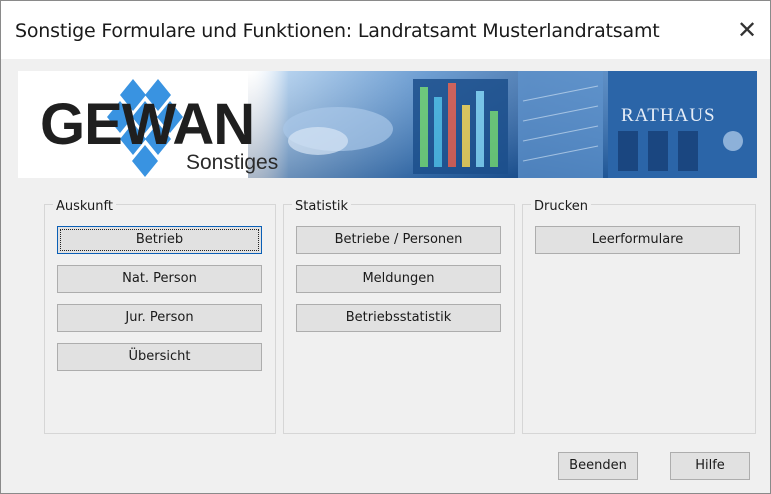  Describe the element at coordinates (637, 240) in the screenshot. I see `leerformulare-button: Leerformulare` at that location.